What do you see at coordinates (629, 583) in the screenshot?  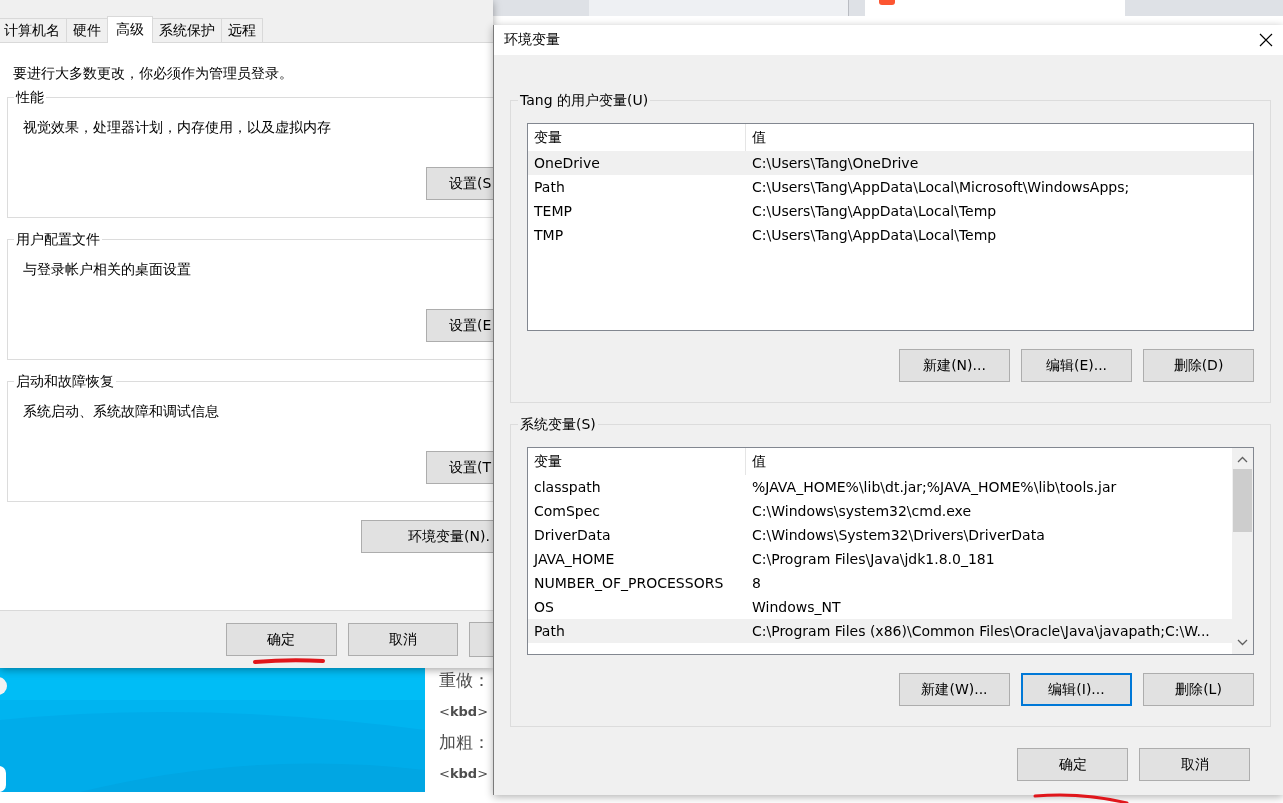 I see `variable-name: NUMBER_OF_PROCESSORS` at bounding box center [629, 583].